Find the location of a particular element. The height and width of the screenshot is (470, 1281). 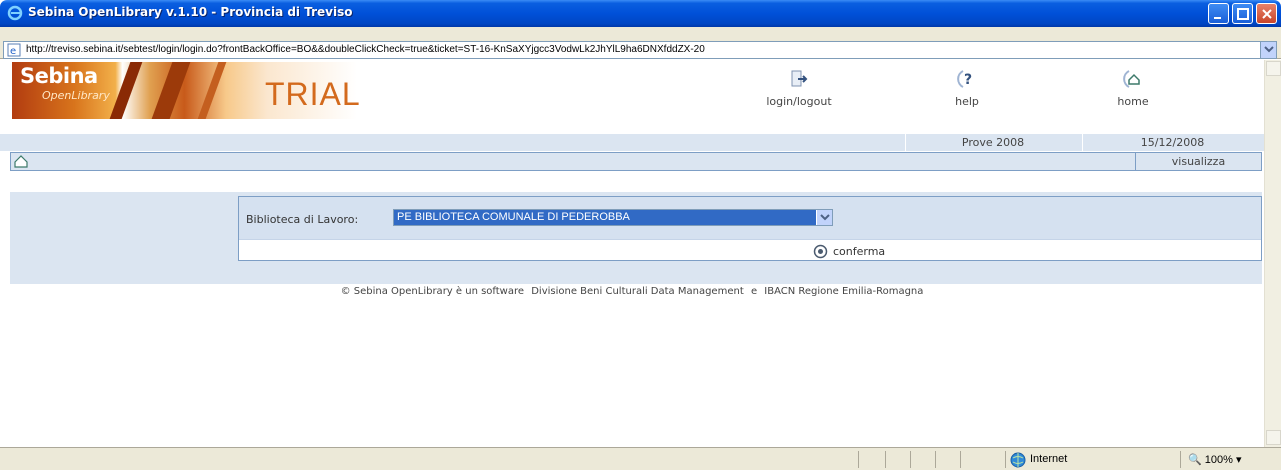

ie-logo-icon is located at coordinates (15, 13).